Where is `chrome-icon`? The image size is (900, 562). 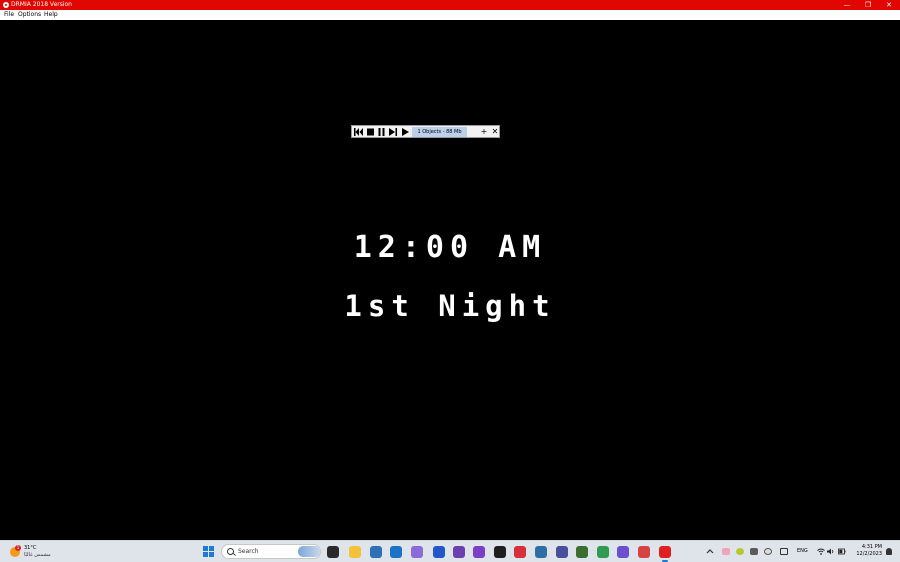
chrome-icon is located at coordinates (603, 552).